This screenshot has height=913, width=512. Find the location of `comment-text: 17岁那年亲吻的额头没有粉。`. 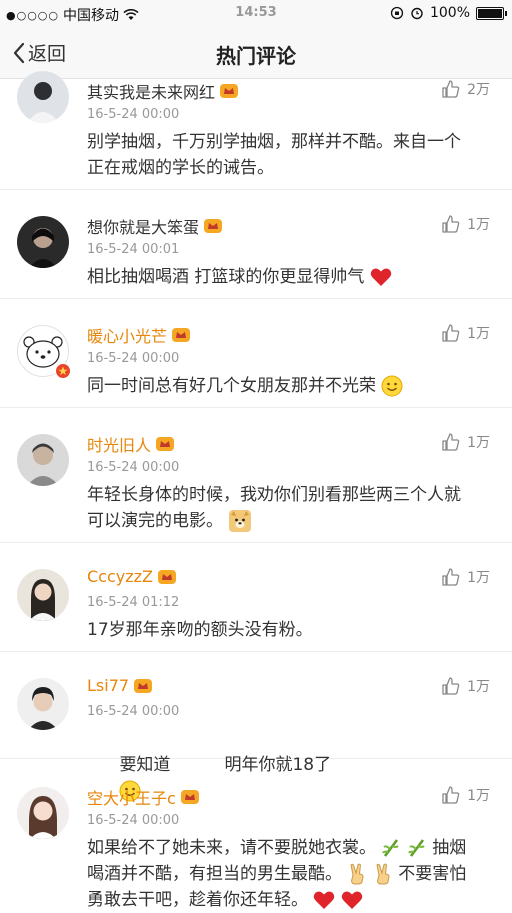

comment-text: 17岁那年亲吻的额头没有粉。 is located at coordinates (200, 630).